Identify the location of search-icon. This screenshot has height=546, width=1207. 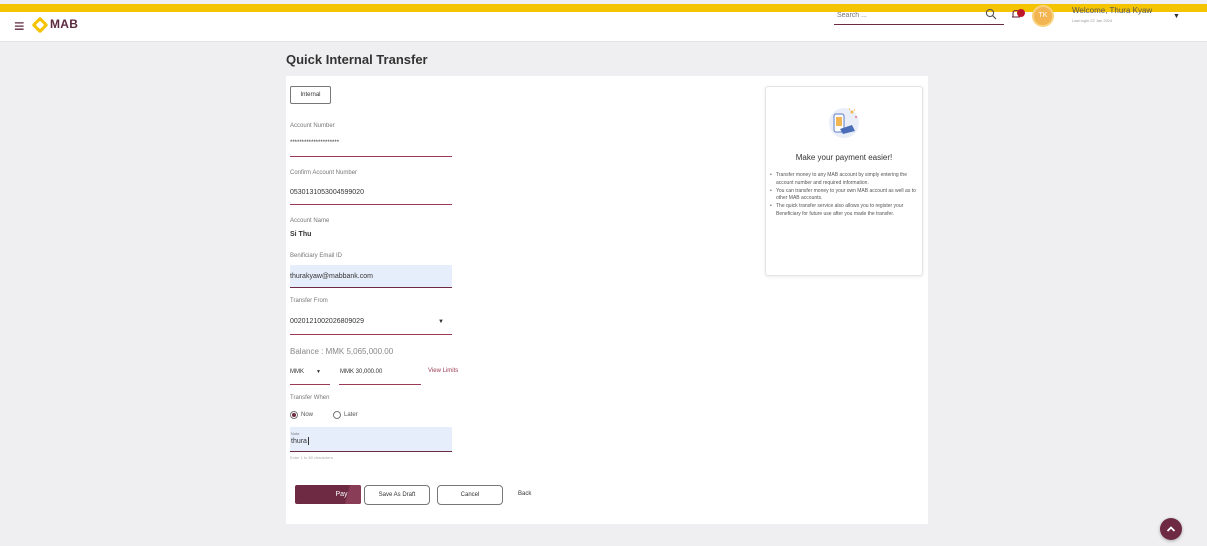
(991, 14).